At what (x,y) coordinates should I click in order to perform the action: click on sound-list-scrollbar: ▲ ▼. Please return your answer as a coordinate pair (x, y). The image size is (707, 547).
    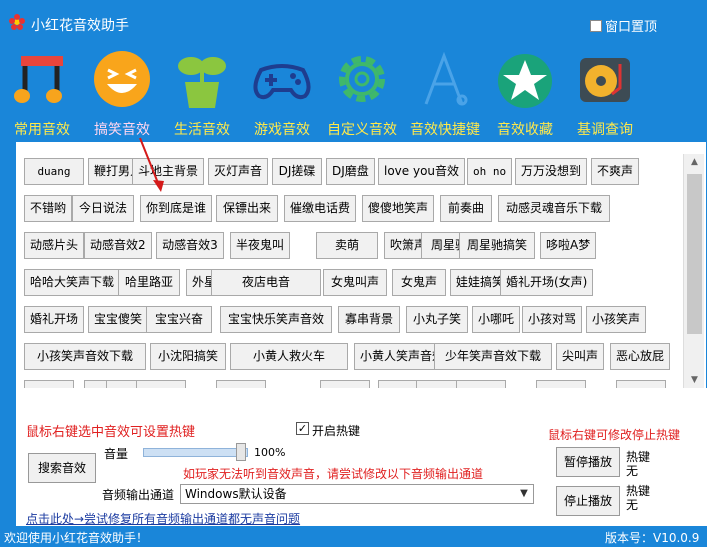
    Looking at the image, I should click on (693, 271).